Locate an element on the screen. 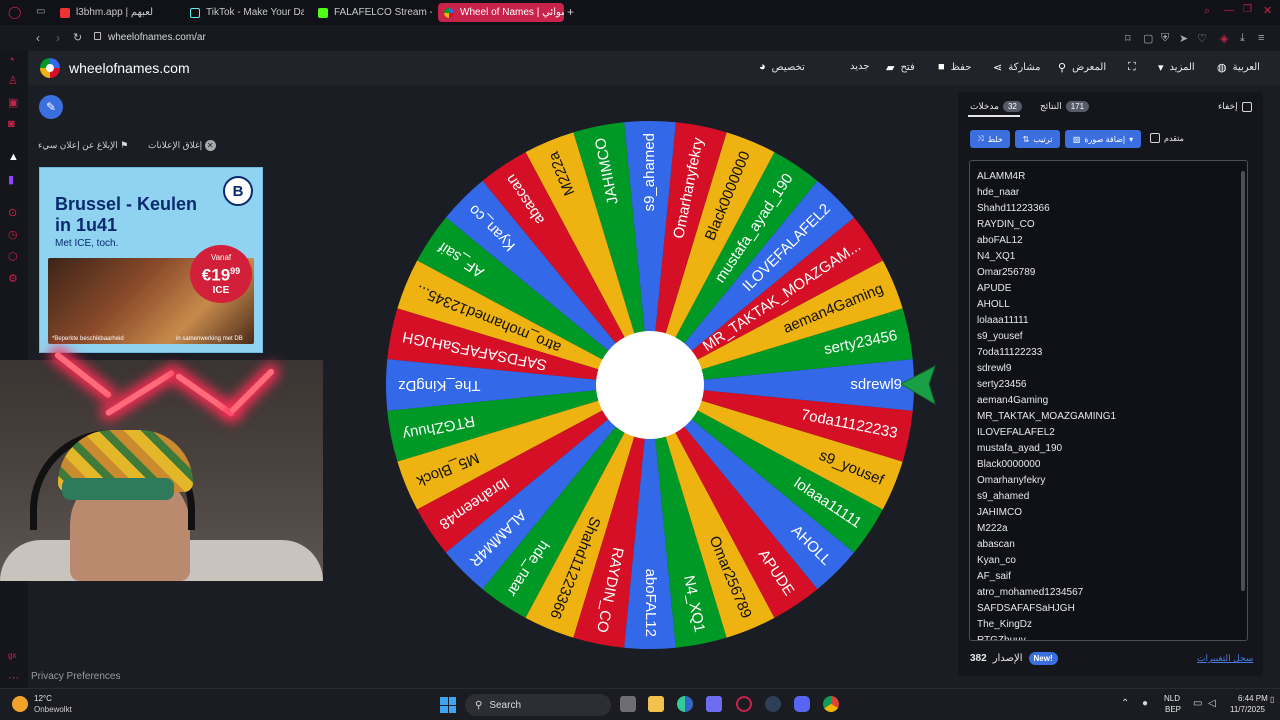 The image size is (1280, 720). start-button is located at coordinates (448, 705).